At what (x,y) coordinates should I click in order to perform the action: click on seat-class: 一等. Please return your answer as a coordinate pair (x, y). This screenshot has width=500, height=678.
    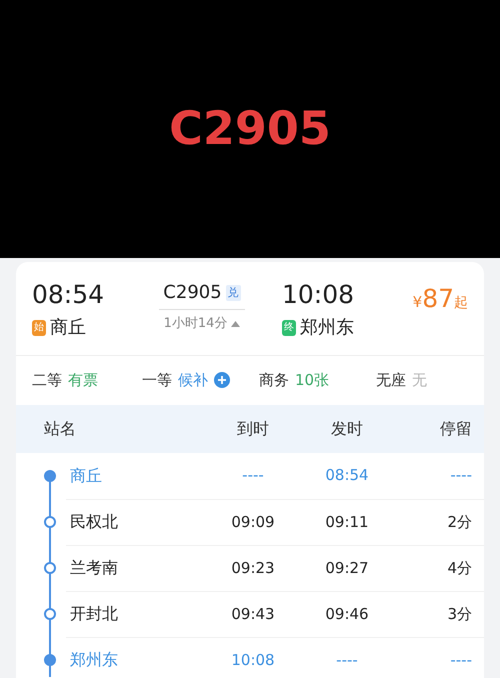
    Looking at the image, I should click on (157, 380).